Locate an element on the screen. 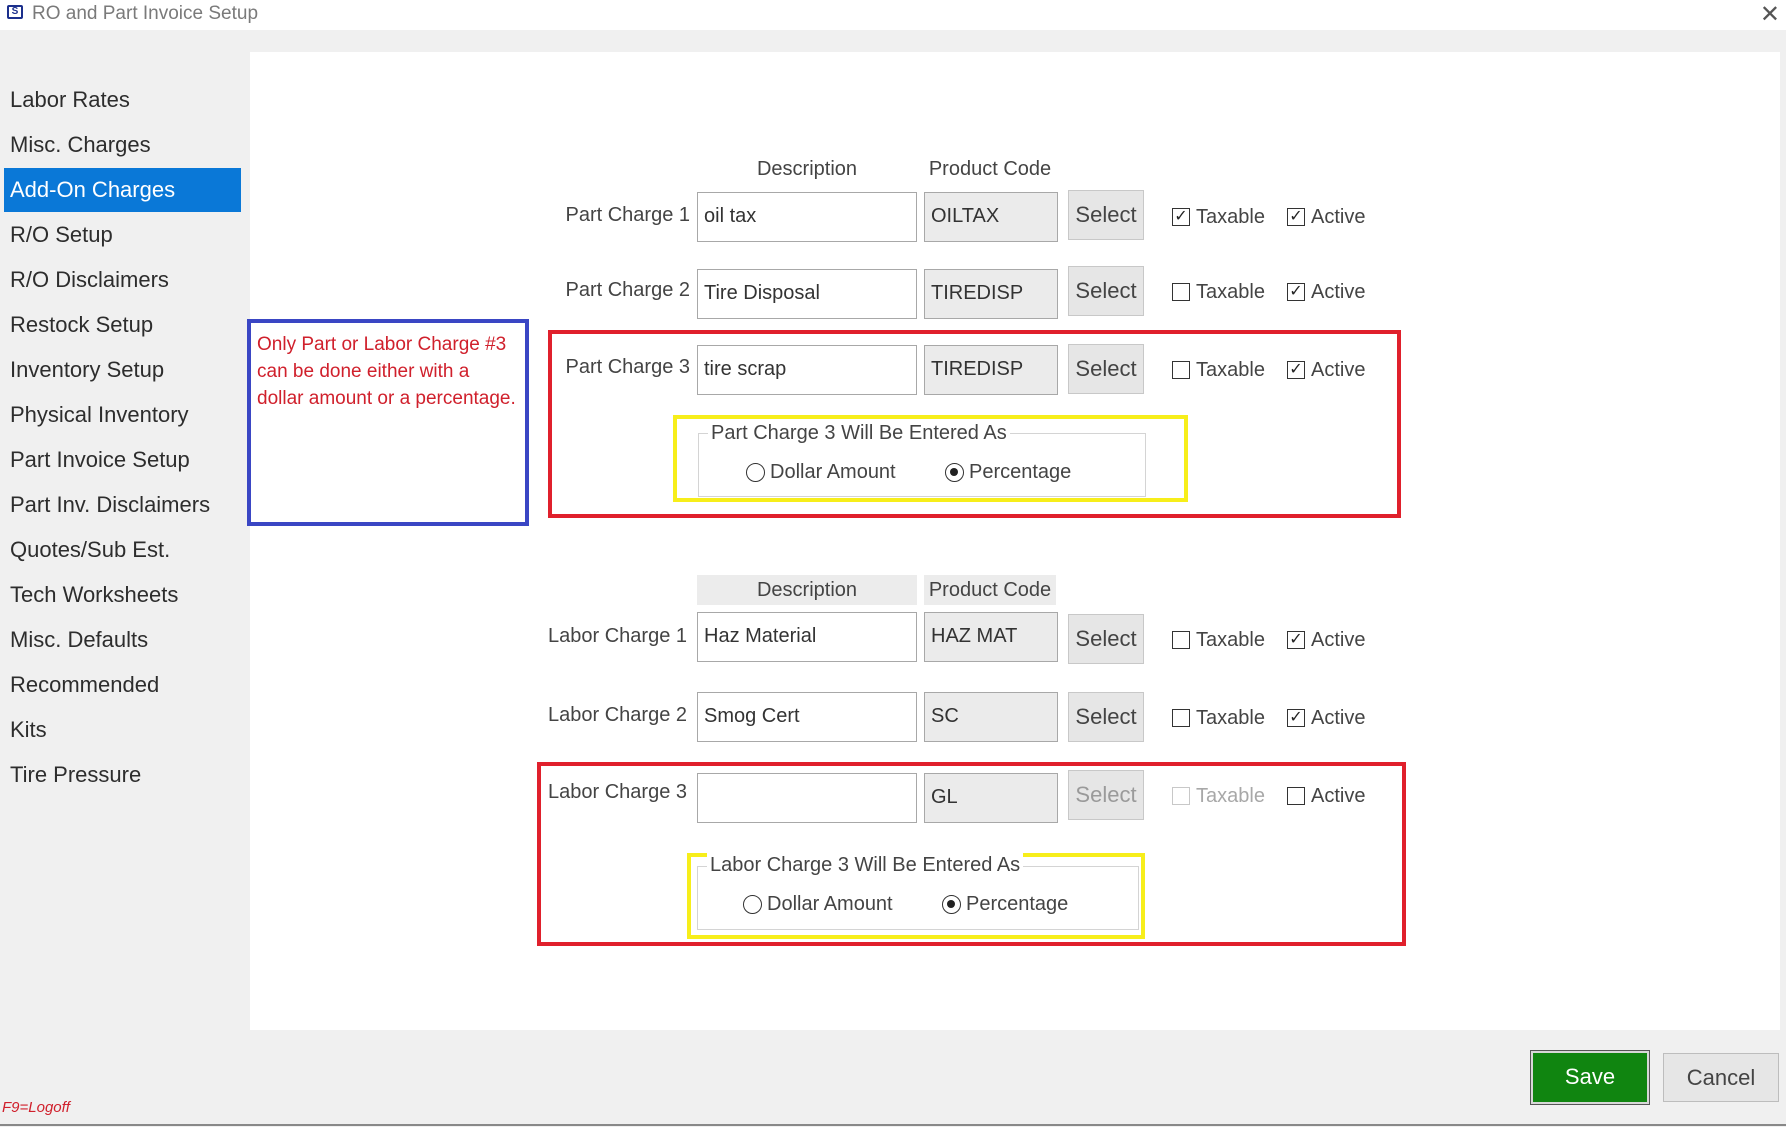 Image resolution: width=1786 pixels, height=1127 pixels. sidebar-item-physical-inventory: Physical Inventory is located at coordinates (122, 415).